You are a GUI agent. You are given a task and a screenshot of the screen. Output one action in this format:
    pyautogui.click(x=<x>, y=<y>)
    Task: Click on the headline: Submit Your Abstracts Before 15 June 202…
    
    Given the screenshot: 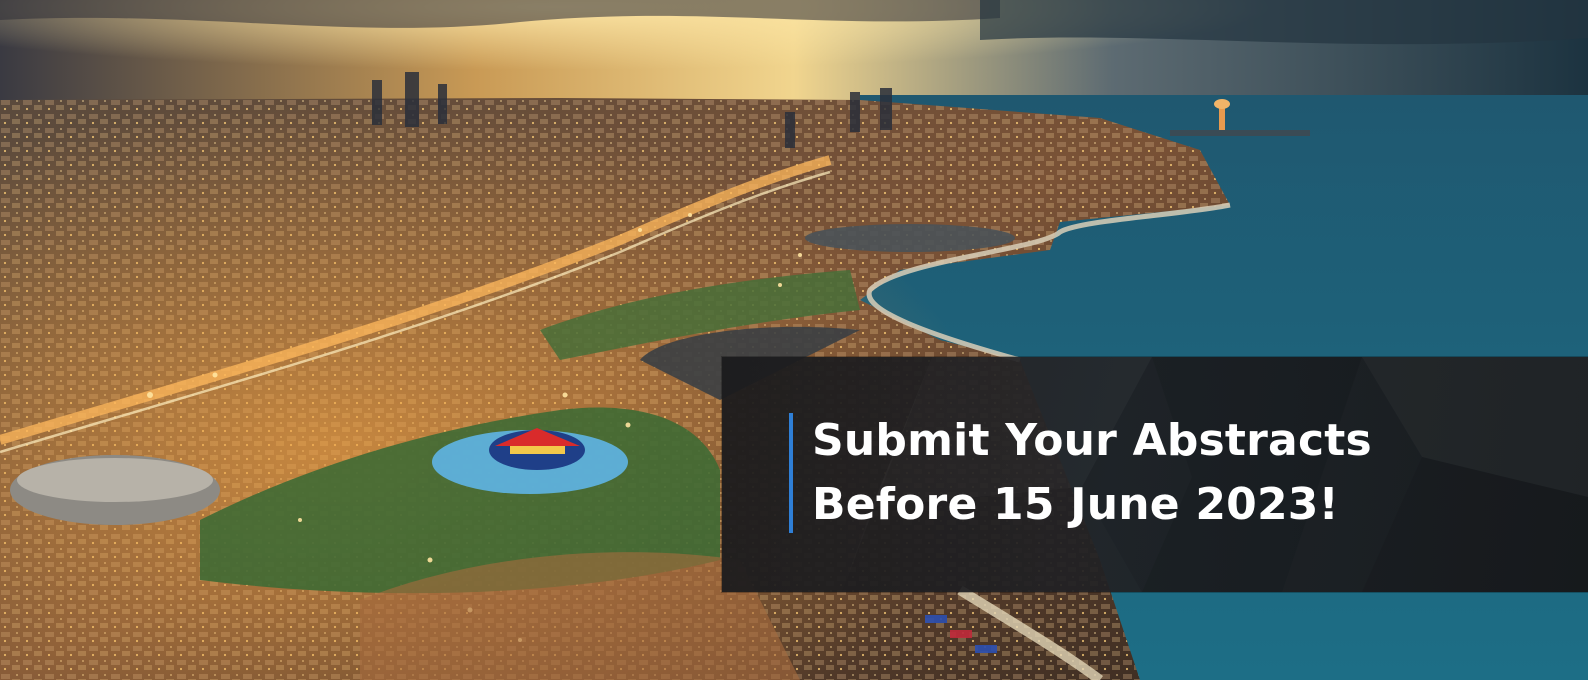 What is the action you would take?
    pyautogui.click(x=1092, y=473)
    